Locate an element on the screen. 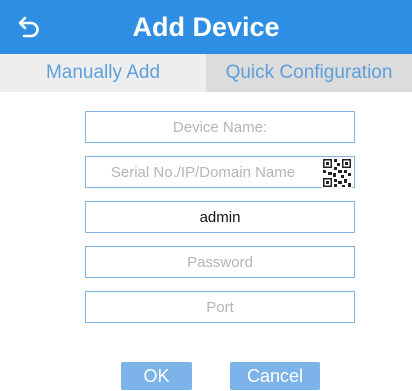 The image size is (412, 391). device-name-input is located at coordinates (220, 127).